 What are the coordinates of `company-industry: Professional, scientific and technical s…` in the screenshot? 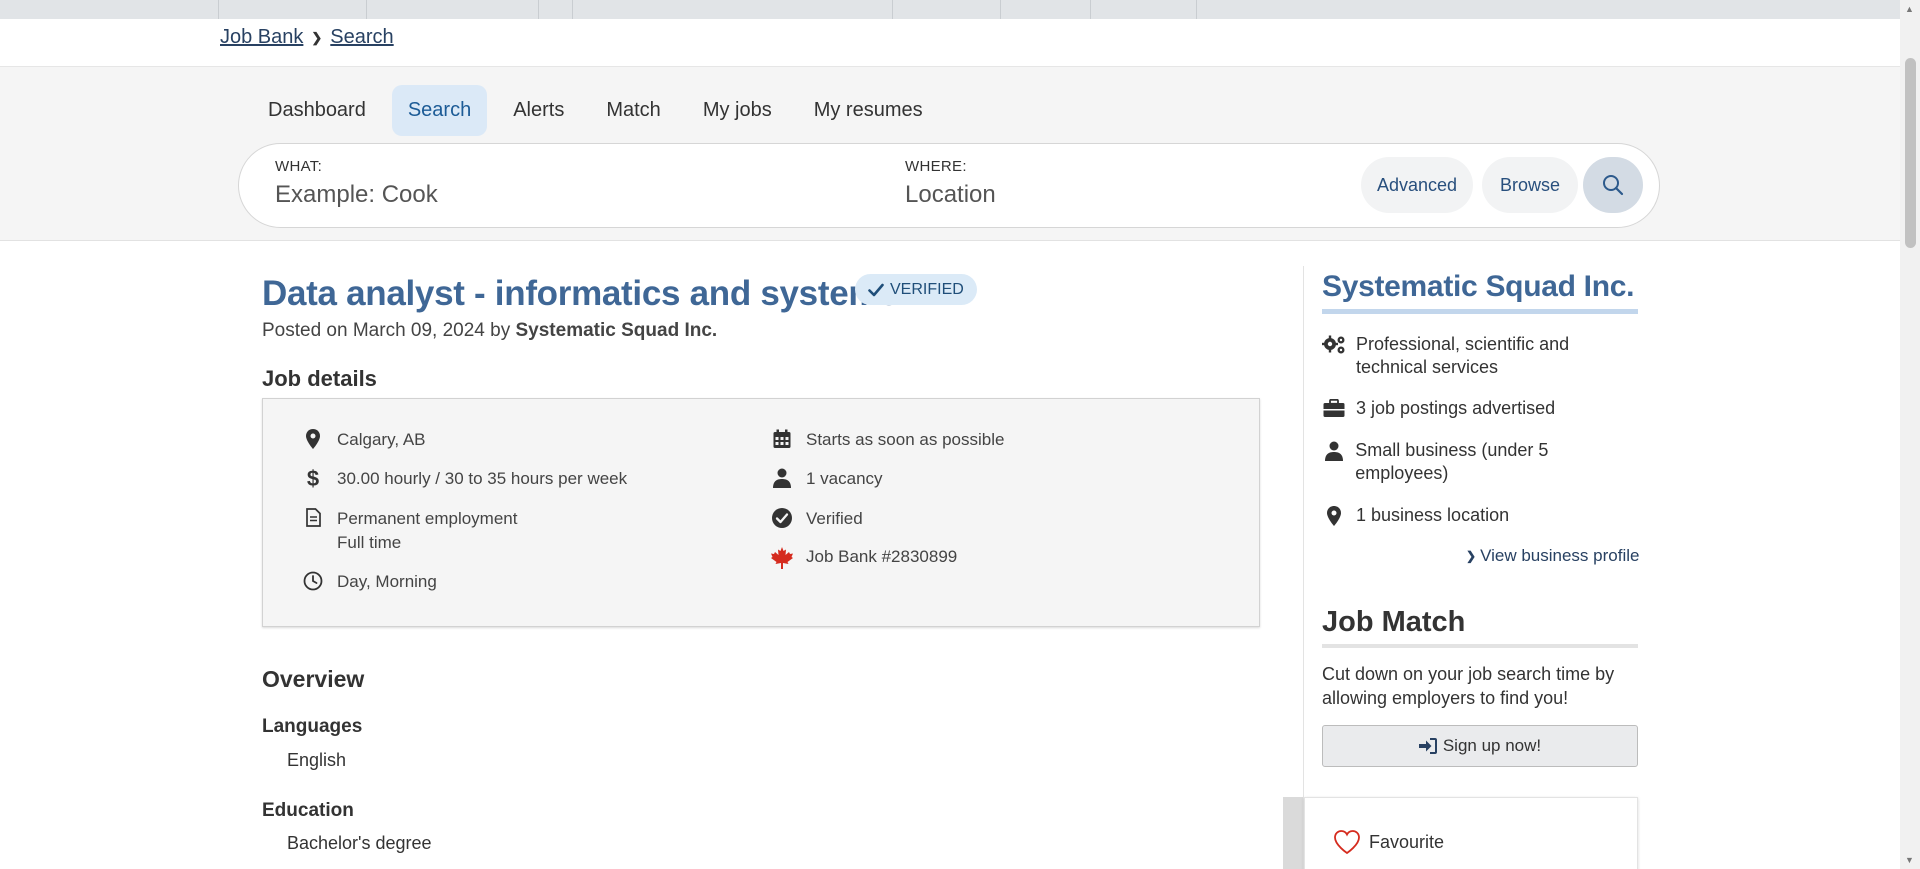 It's located at (1480, 356).